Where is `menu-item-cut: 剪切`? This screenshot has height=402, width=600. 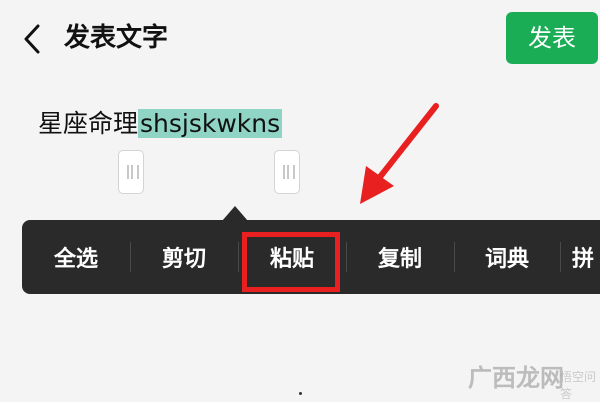 menu-item-cut: 剪切 is located at coordinates (184, 257).